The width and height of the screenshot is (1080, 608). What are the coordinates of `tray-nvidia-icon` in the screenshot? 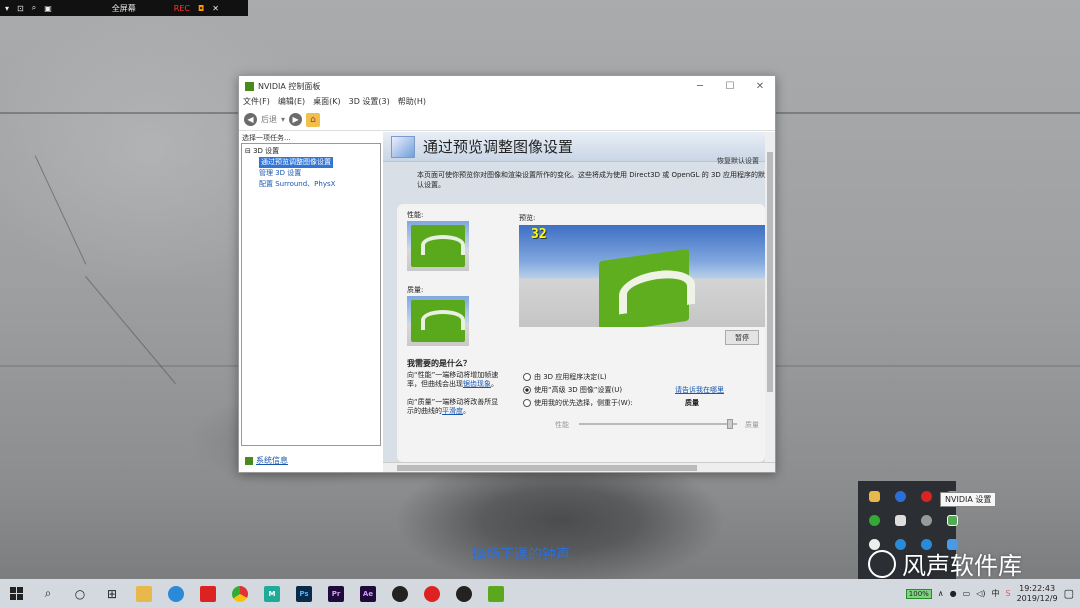 It's located at (952, 520).